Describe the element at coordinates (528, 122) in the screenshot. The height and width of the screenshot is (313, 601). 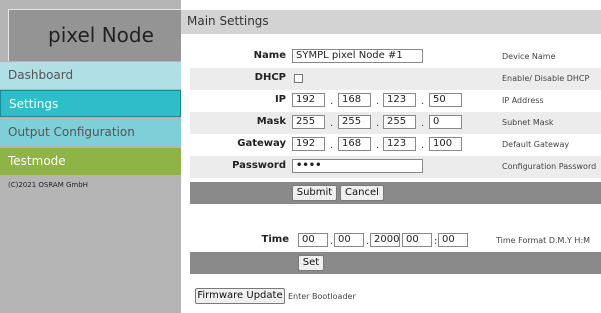
I see `mask-description: Subnet Mask` at that location.